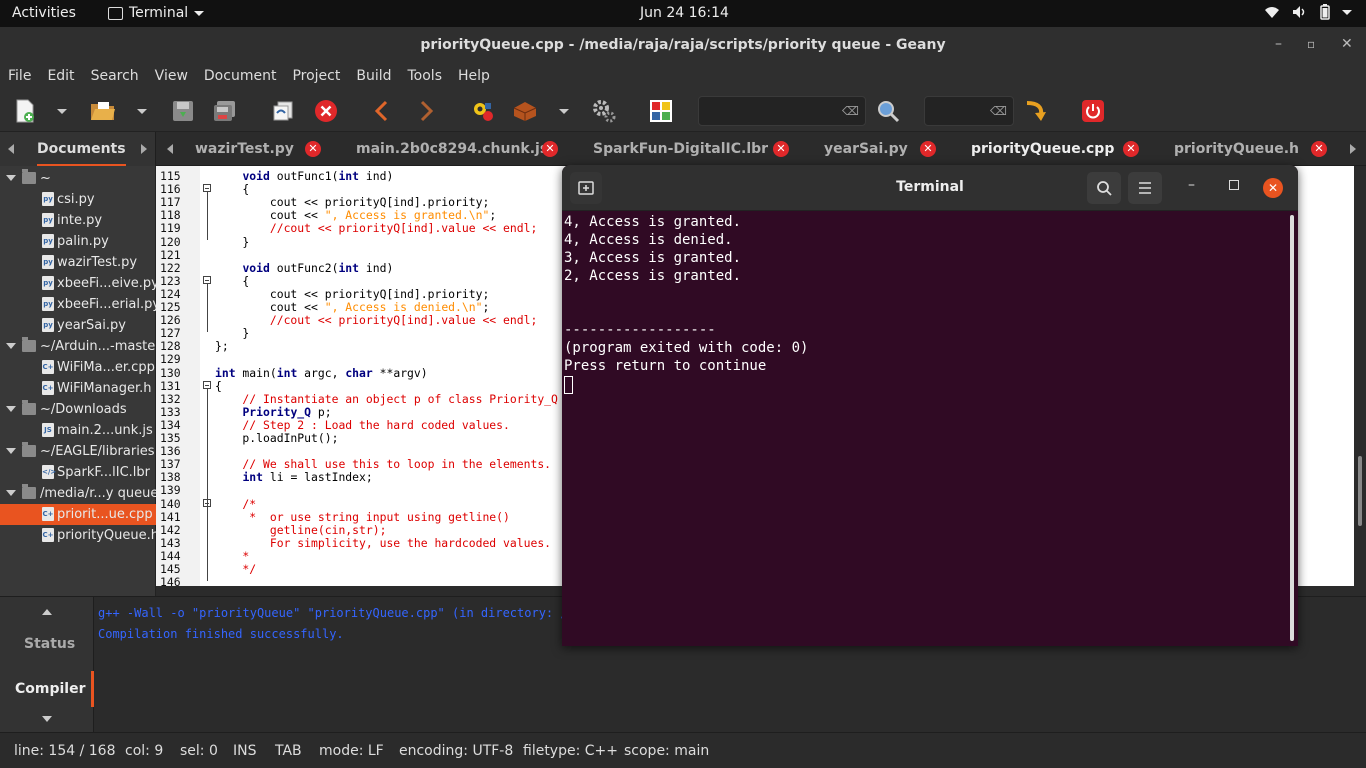 The height and width of the screenshot is (768, 1366). Describe the element at coordinates (78, 388) in the screenshot. I see `sidebar-file: C+ WiFiManager.h` at that location.